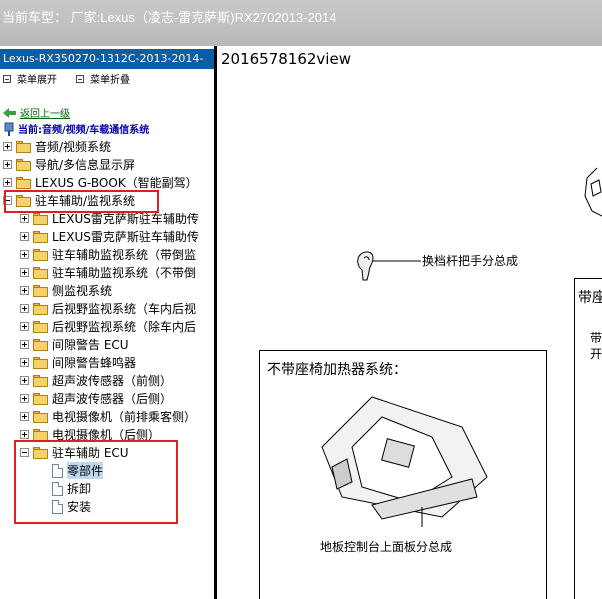 This screenshot has height=599, width=602. Describe the element at coordinates (37, 80) in the screenshot. I see `expand-menu-label: 菜单展开` at that location.